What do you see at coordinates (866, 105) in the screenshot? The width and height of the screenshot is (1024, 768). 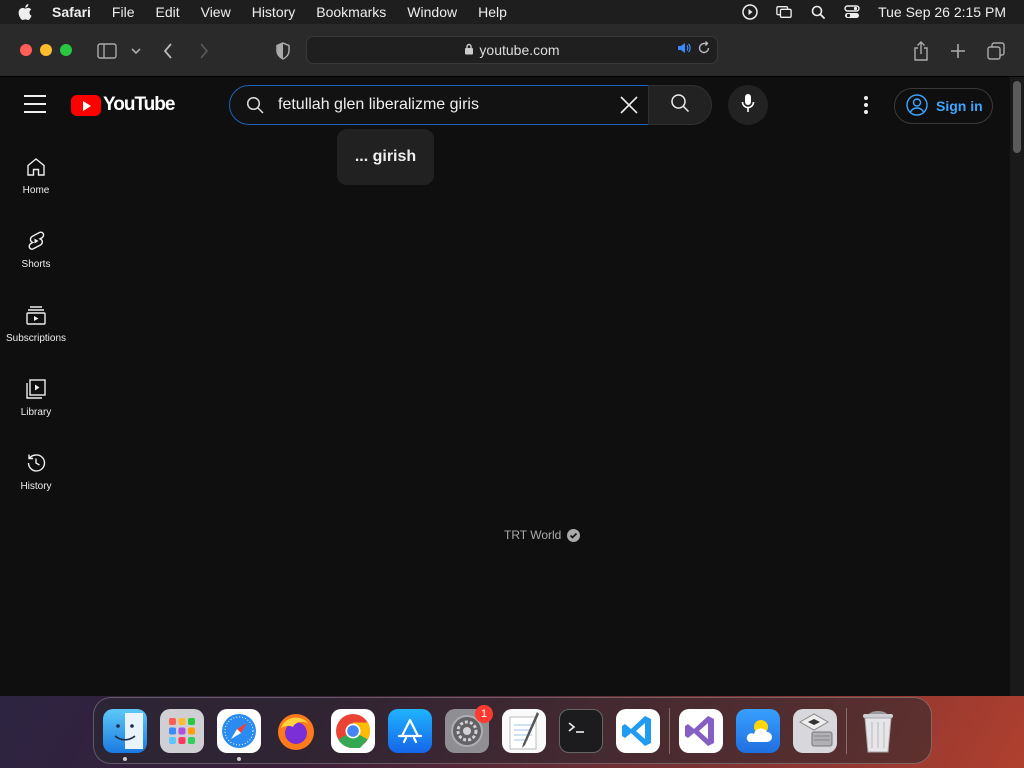 I see `more-options-button` at bounding box center [866, 105].